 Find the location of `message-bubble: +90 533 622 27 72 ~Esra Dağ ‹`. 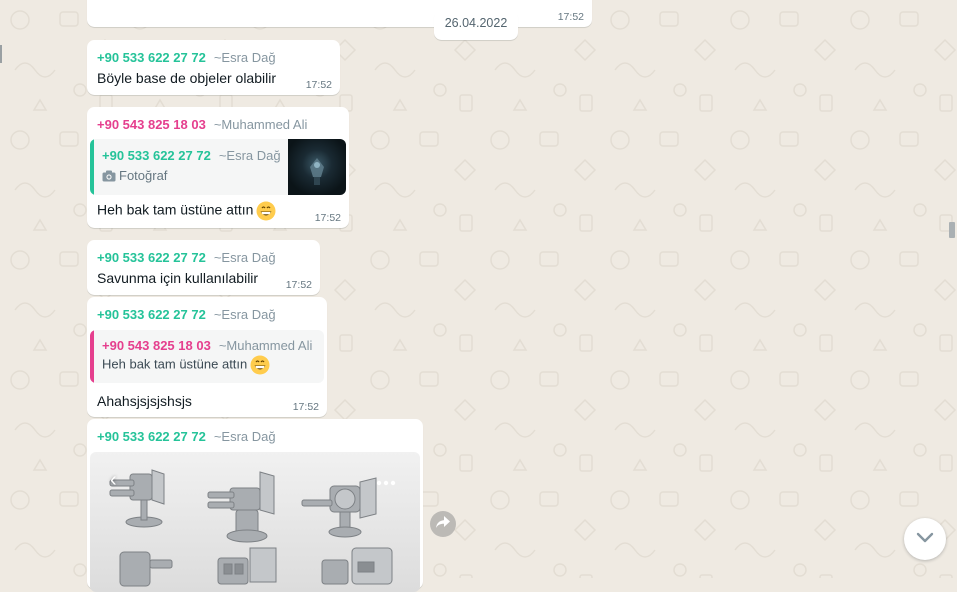

message-bubble: +90 533 622 27 72 ~Esra Dağ ‹ is located at coordinates (255, 505).